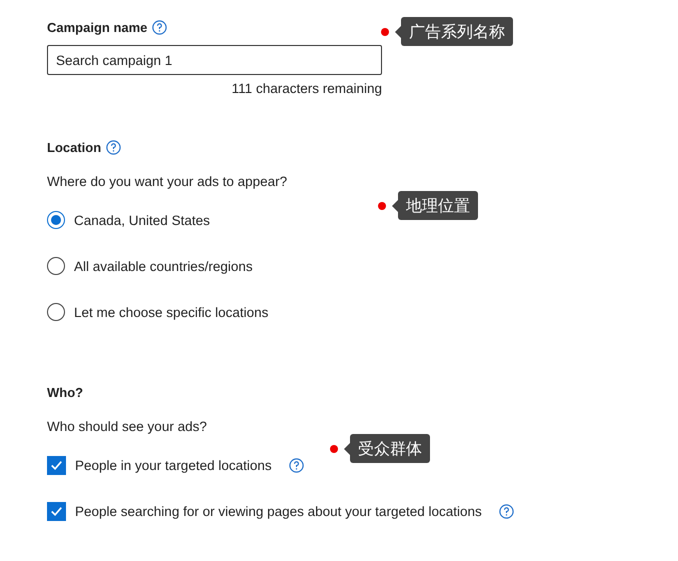  Describe the element at coordinates (142, 220) in the screenshot. I see `option-label: Canada, United States` at that location.